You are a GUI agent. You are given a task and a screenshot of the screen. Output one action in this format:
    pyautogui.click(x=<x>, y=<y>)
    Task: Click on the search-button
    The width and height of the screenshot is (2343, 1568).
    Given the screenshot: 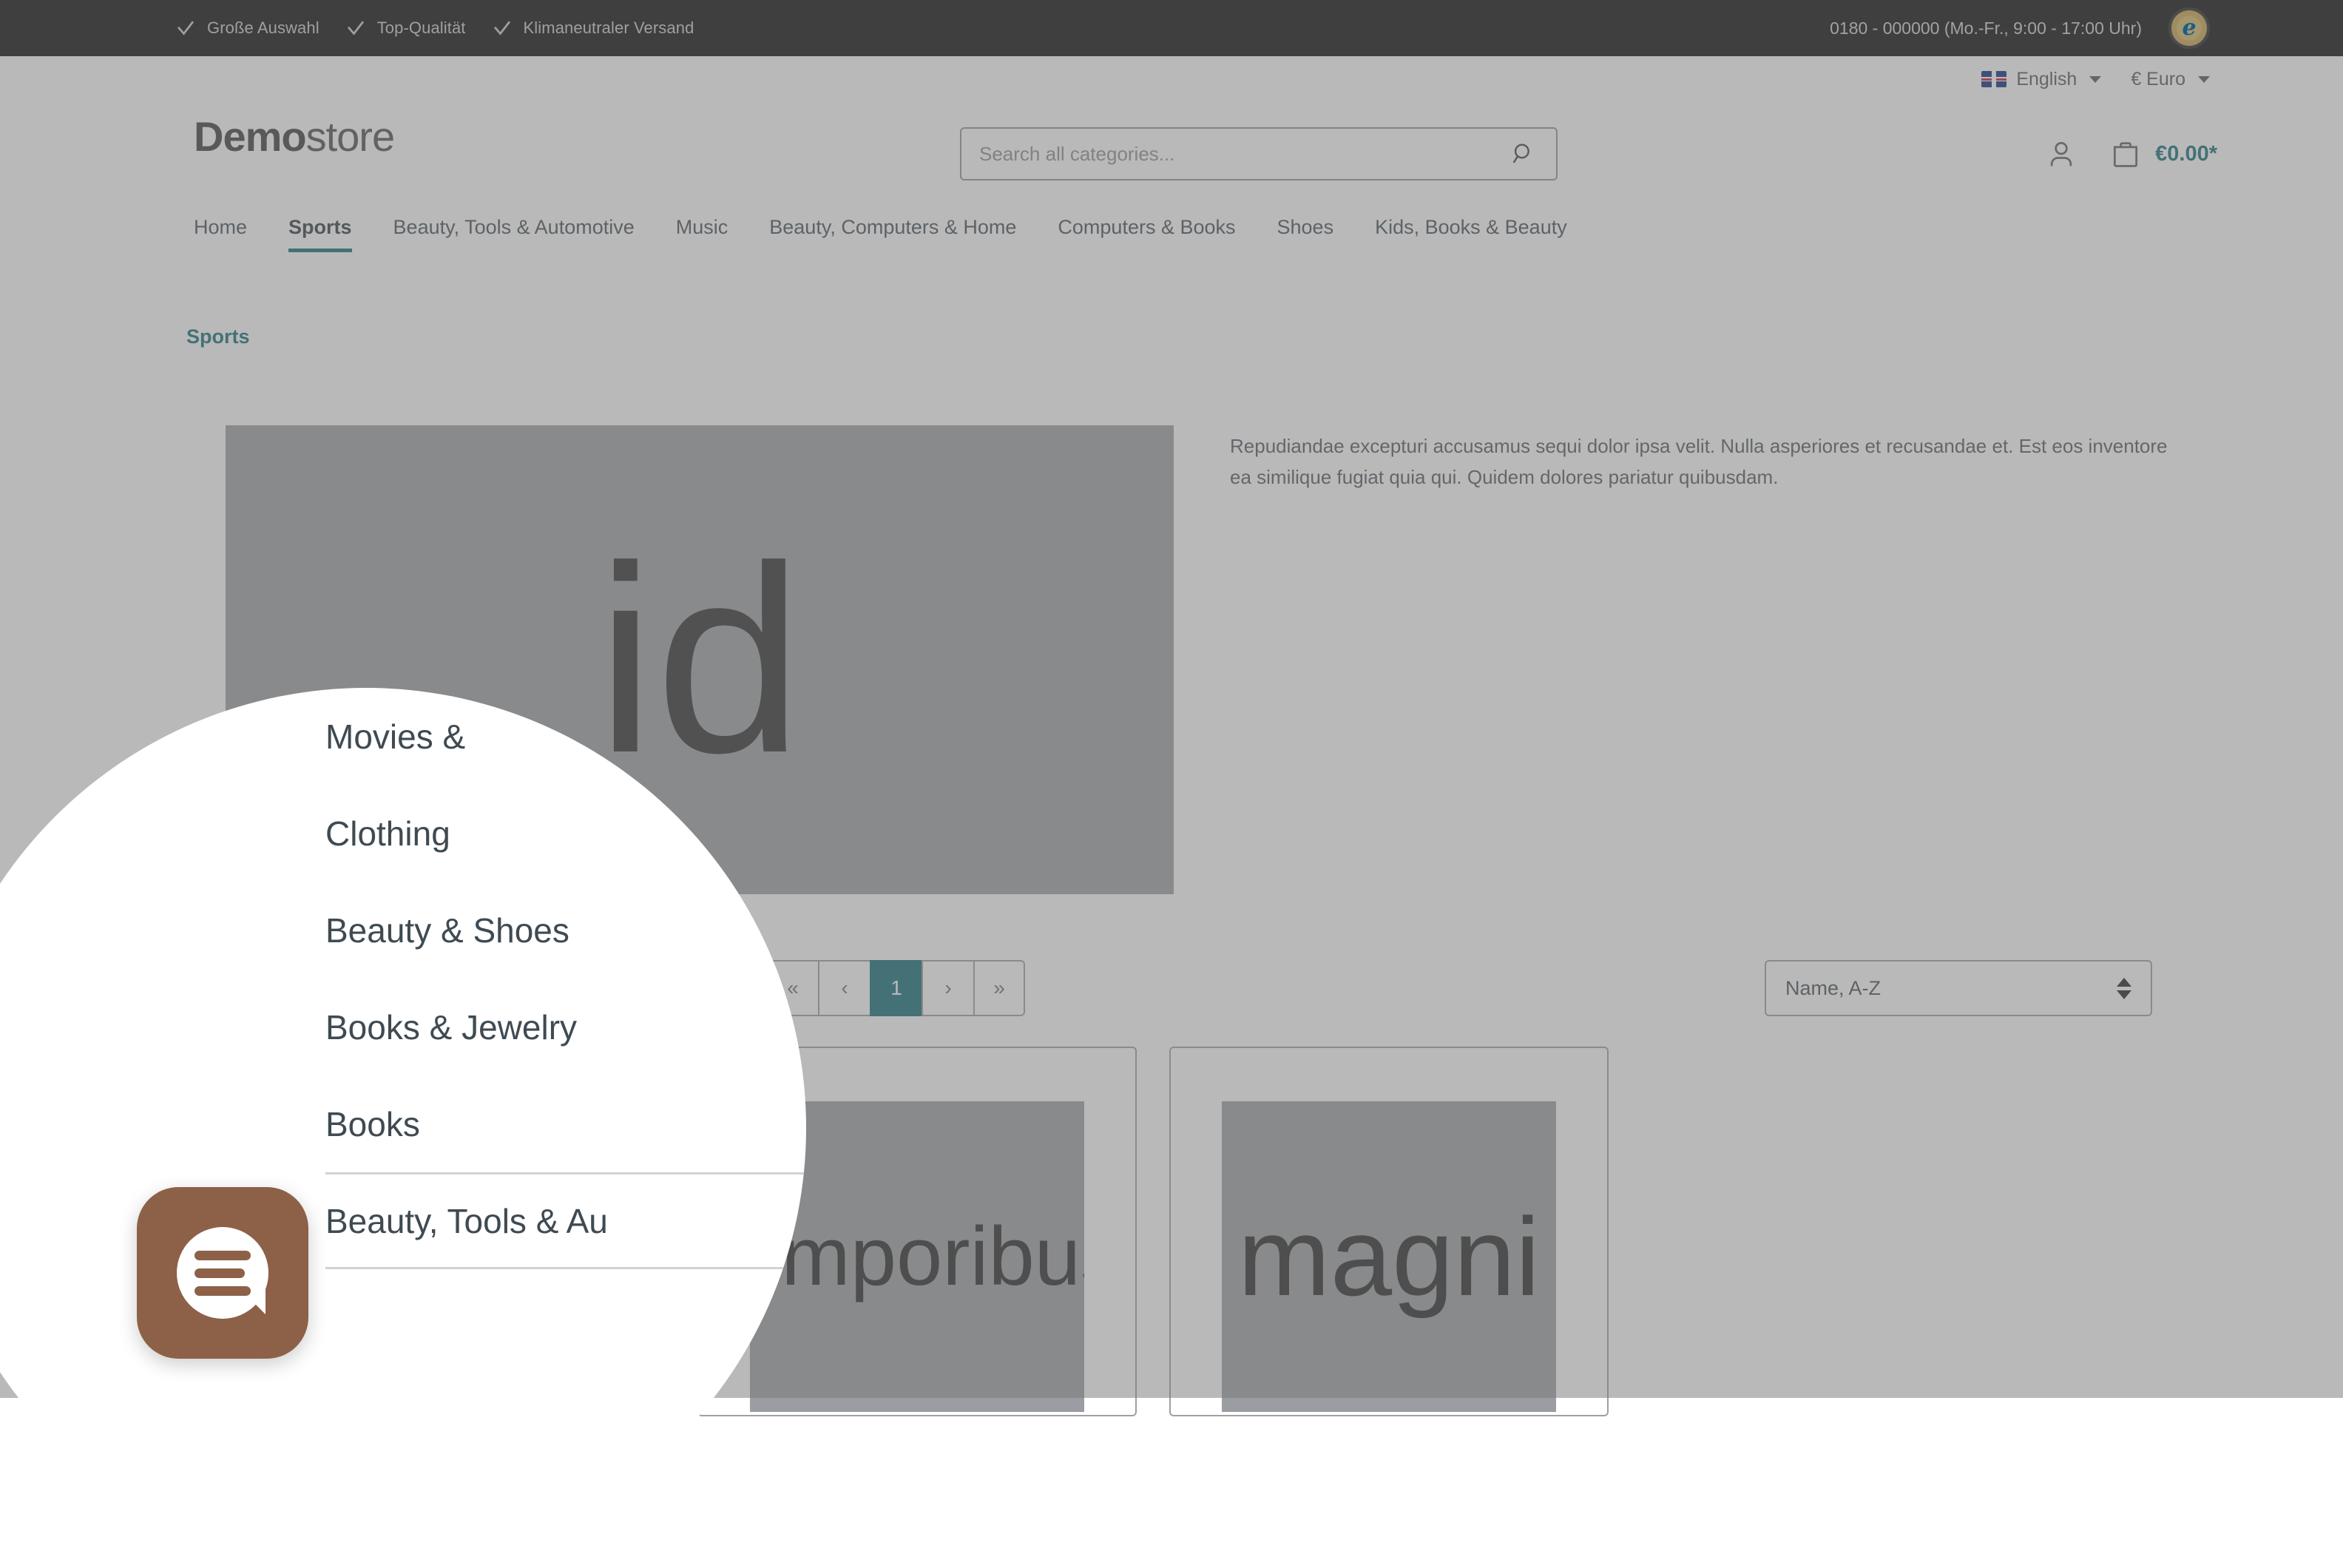 What is the action you would take?
    pyautogui.click(x=1523, y=154)
    